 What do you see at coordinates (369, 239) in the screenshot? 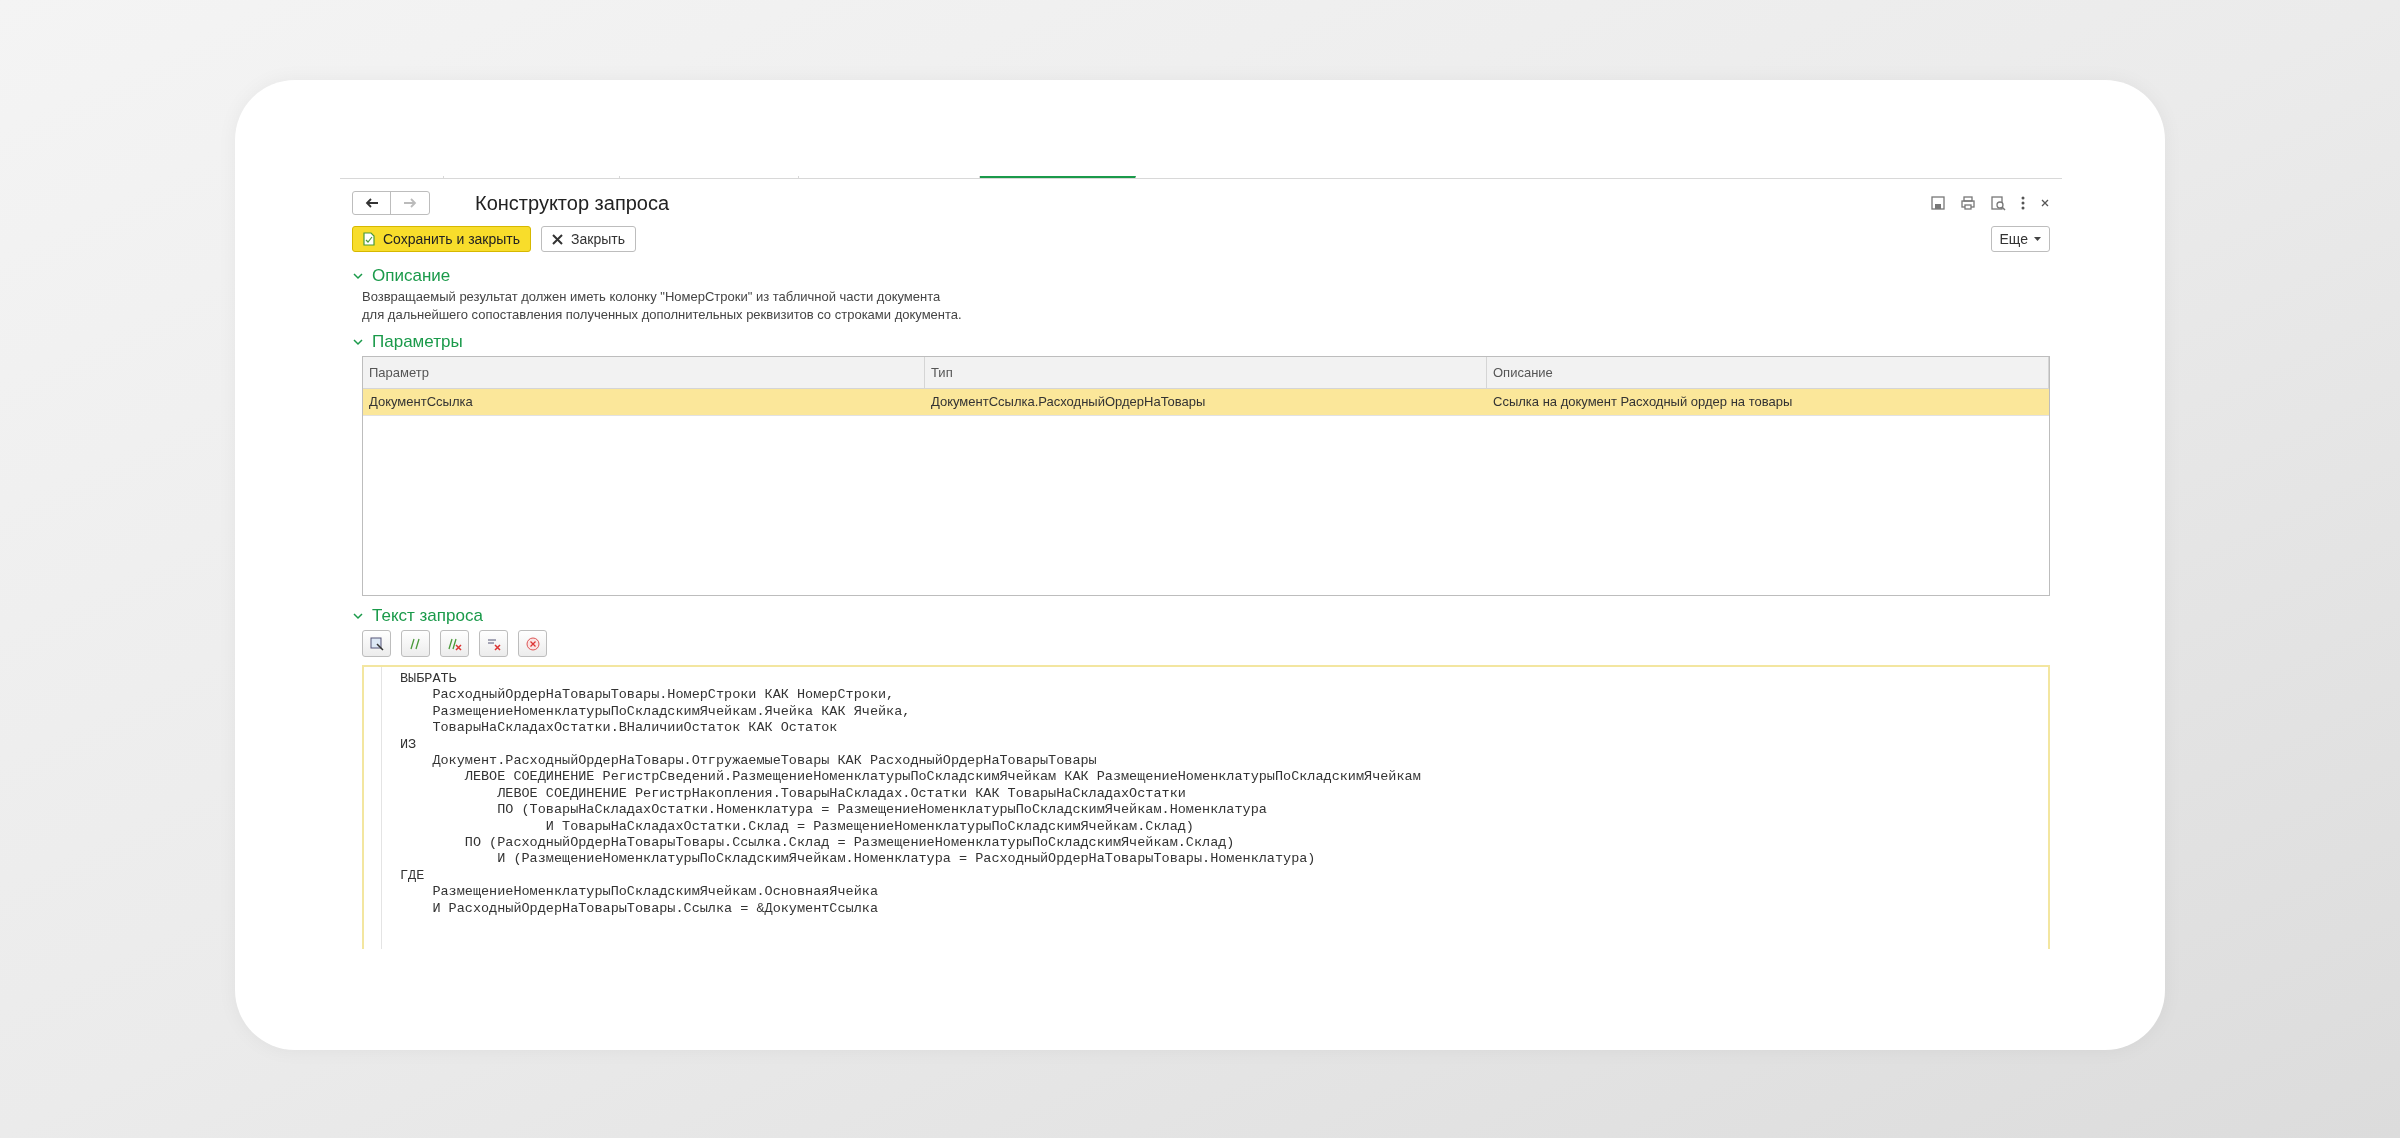
I see `document-icon` at bounding box center [369, 239].